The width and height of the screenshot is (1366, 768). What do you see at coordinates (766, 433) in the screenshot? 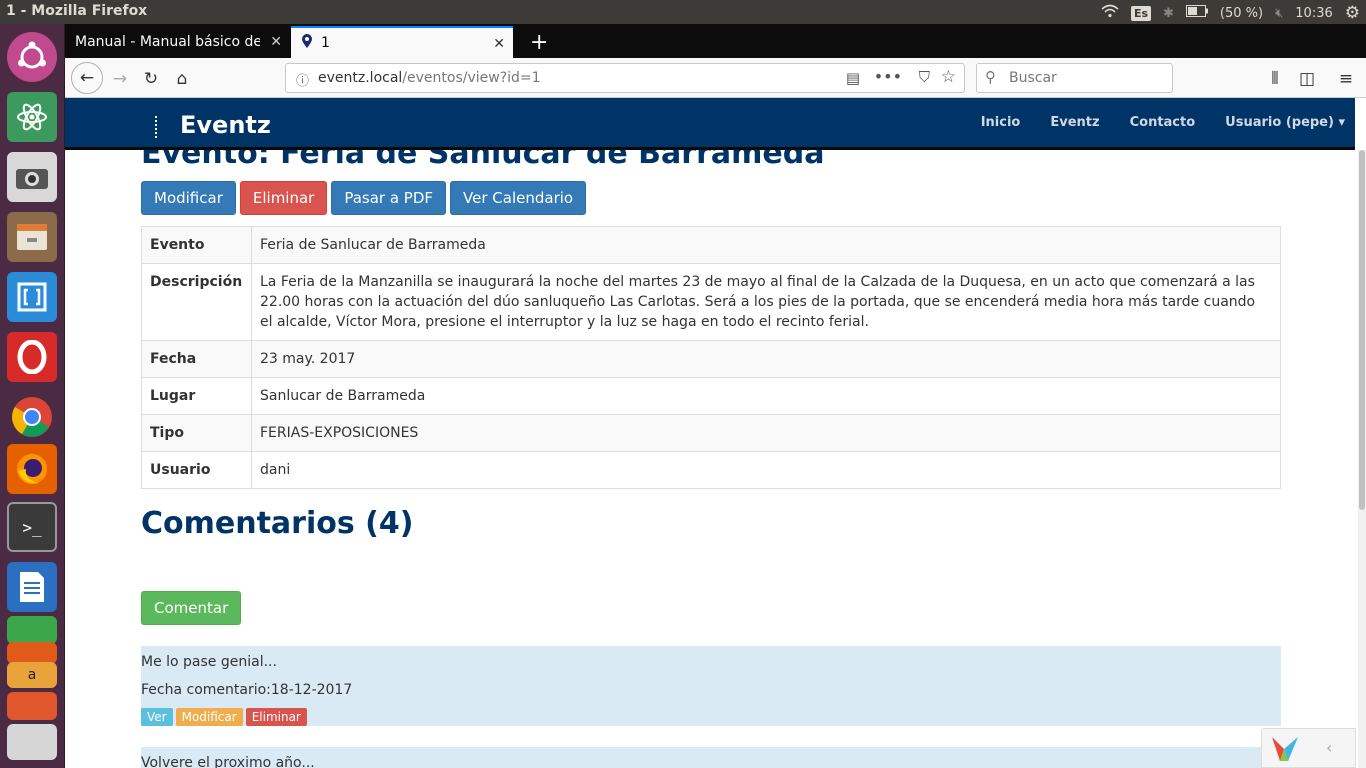
I see `row-value: FERIAS-EXPOSICIONES` at bounding box center [766, 433].